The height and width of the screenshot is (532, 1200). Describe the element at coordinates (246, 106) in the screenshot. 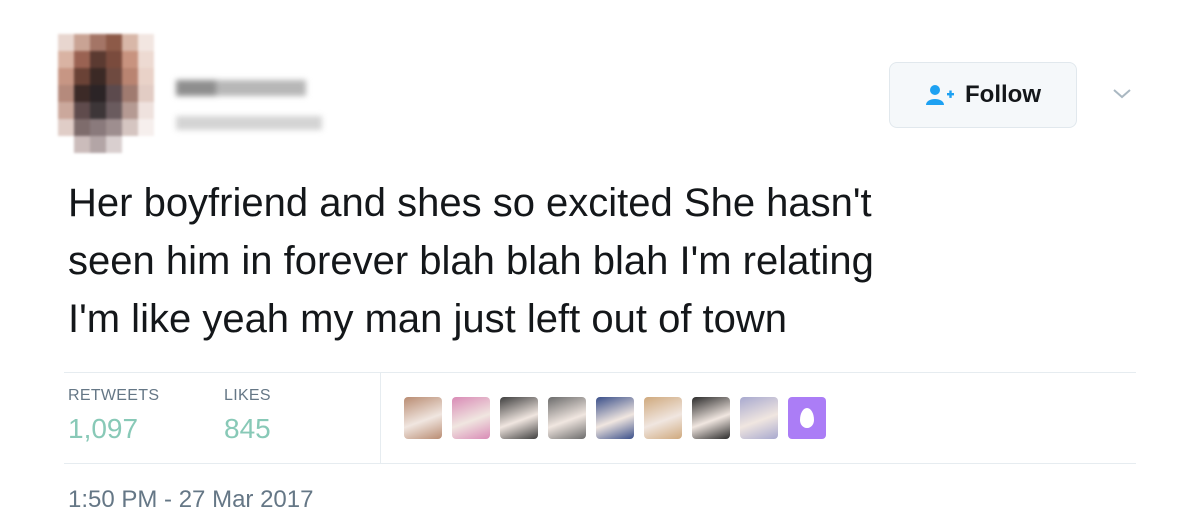

I see `redacted-user-name` at that location.